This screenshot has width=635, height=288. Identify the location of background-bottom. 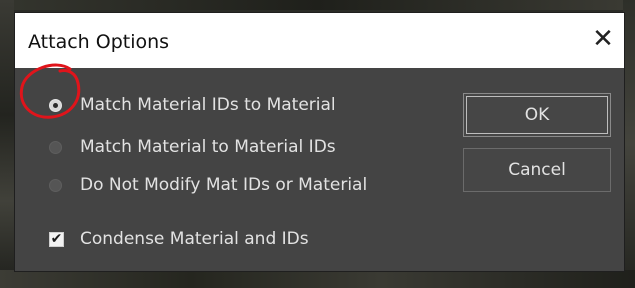
(317, 279).